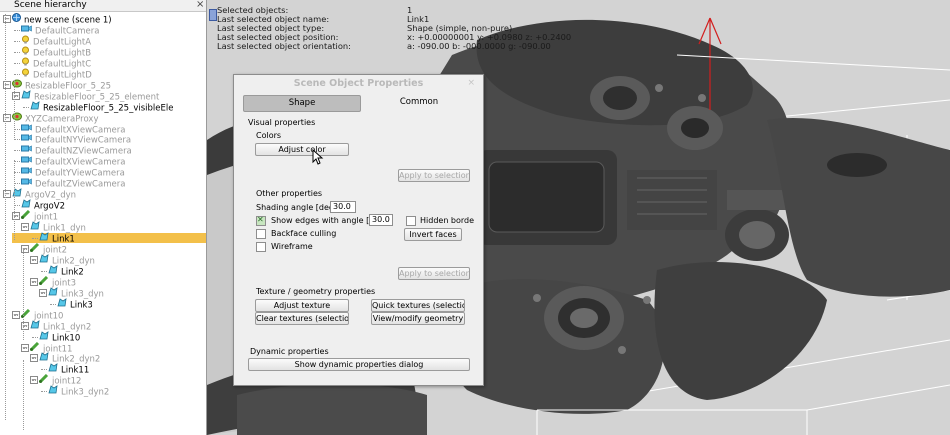  I want to click on tree-item: DefaultYViewCamera, so click(113, 173).